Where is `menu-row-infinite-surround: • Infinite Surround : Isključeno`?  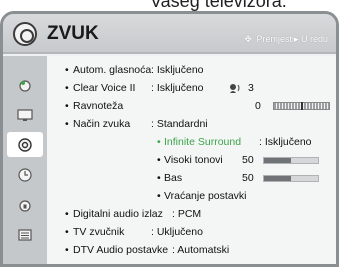 menu-row-infinite-surround: • Infinite Surround : Isključeno is located at coordinates (191, 142).